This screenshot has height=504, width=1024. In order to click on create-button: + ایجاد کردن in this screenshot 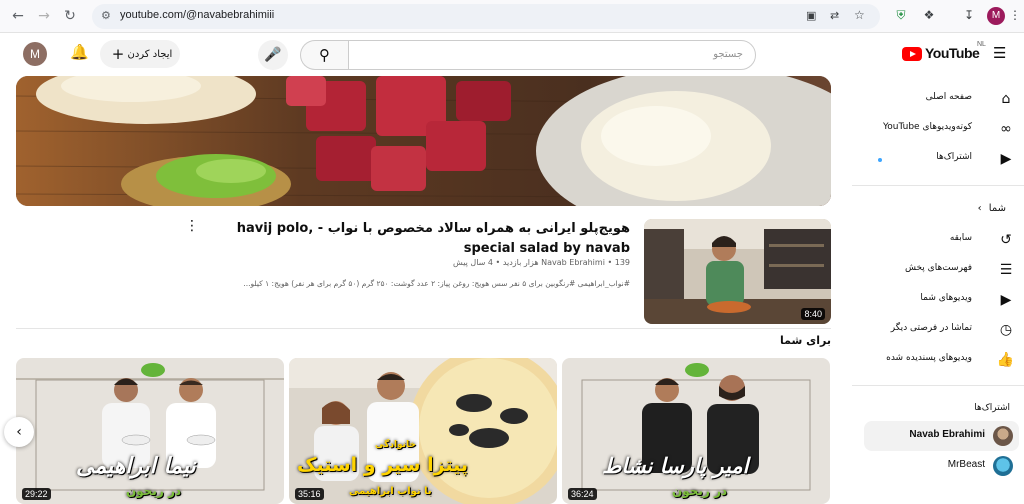, I will do `click(140, 54)`.